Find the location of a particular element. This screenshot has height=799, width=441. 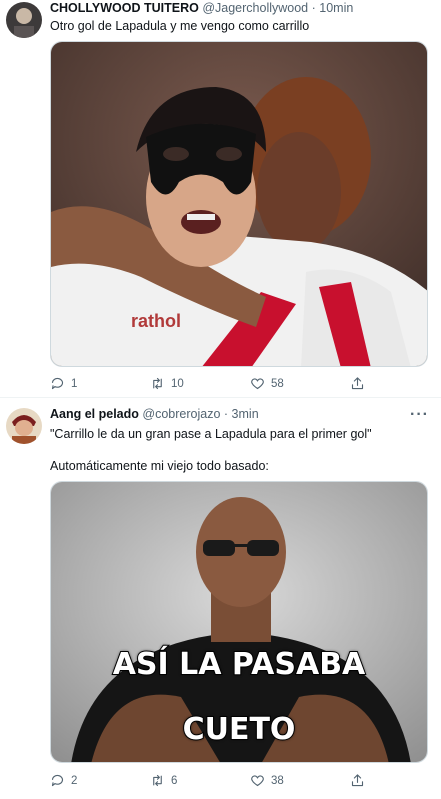

tweet-actions: 2 6 38 is located at coordinates (215, 783).